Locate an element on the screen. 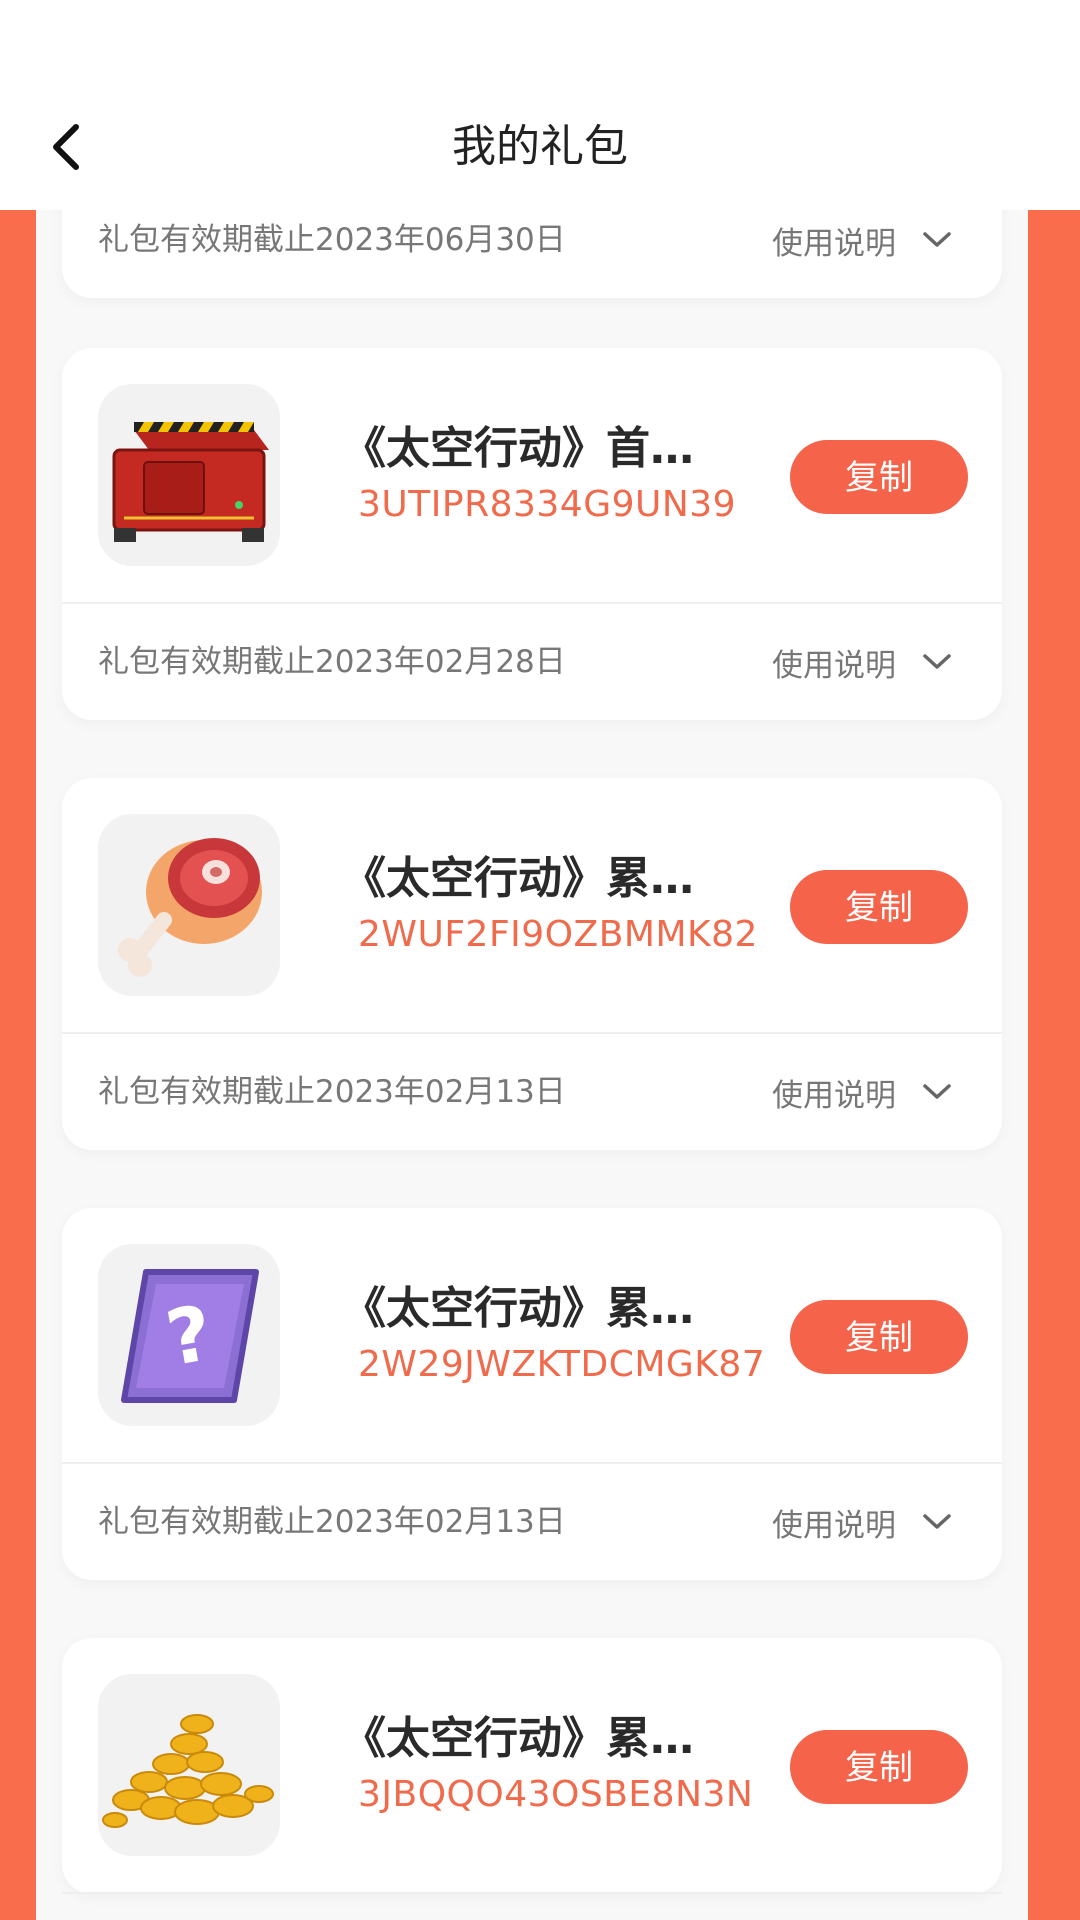  red-crate-icon is located at coordinates (190, 482).